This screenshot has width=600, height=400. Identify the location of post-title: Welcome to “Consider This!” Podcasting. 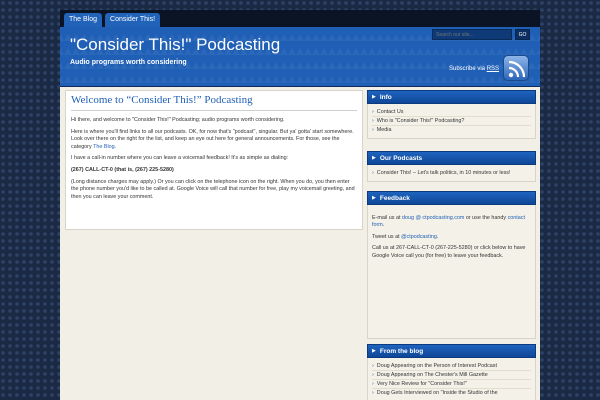
(214, 102).